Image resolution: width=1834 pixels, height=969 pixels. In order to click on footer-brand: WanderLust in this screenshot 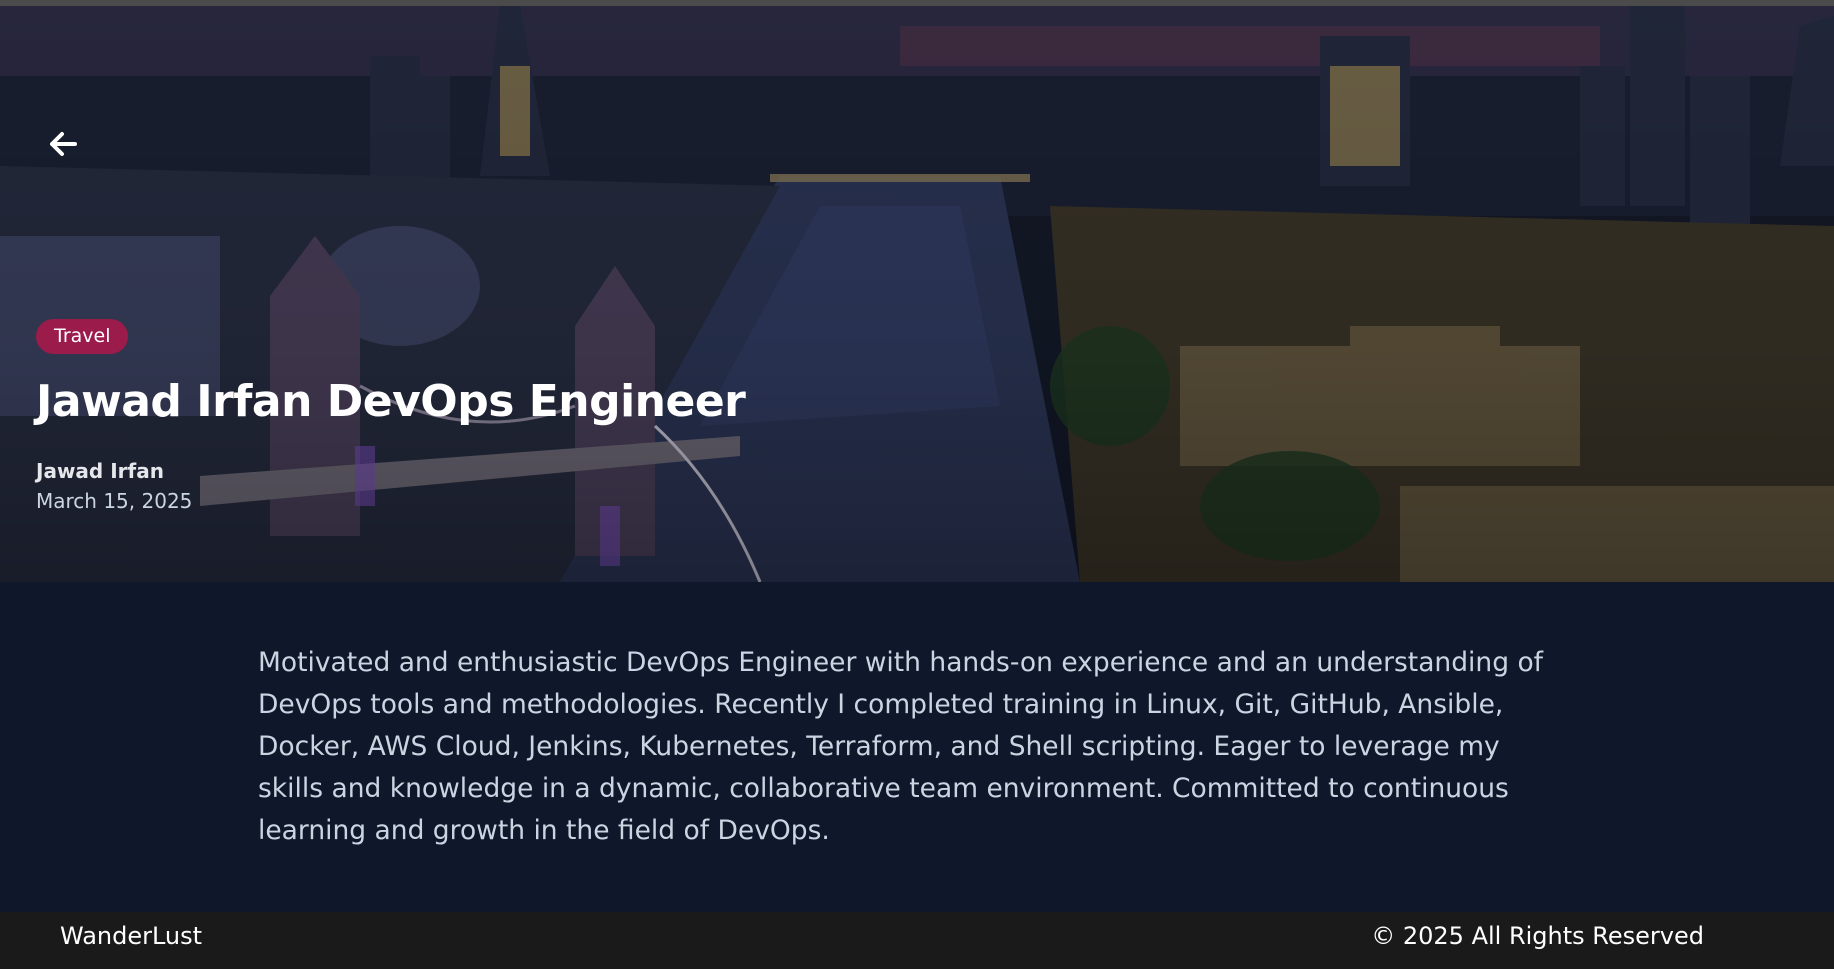, I will do `click(131, 936)`.